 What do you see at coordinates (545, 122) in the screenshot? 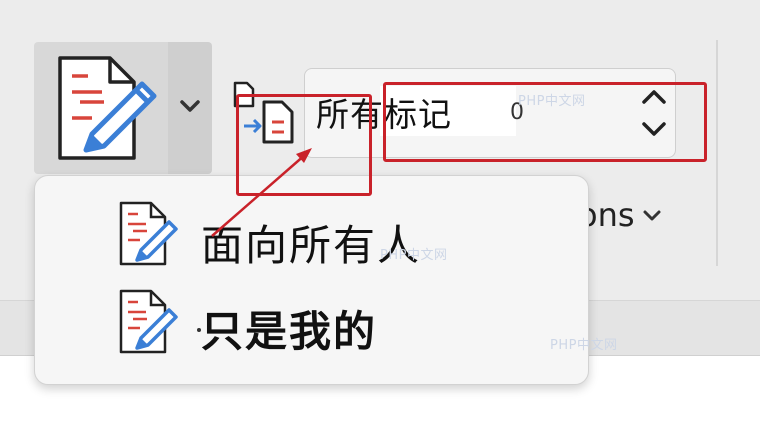
I see `annotation-box-markup-field` at bounding box center [545, 122].